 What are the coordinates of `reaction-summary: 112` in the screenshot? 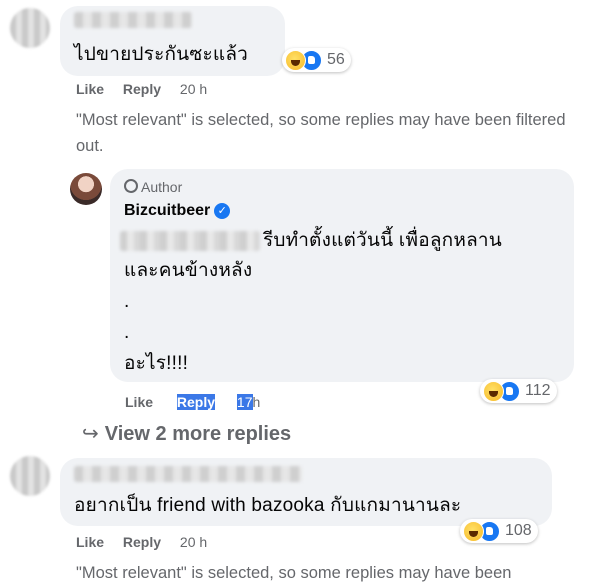 It's located at (518, 391).